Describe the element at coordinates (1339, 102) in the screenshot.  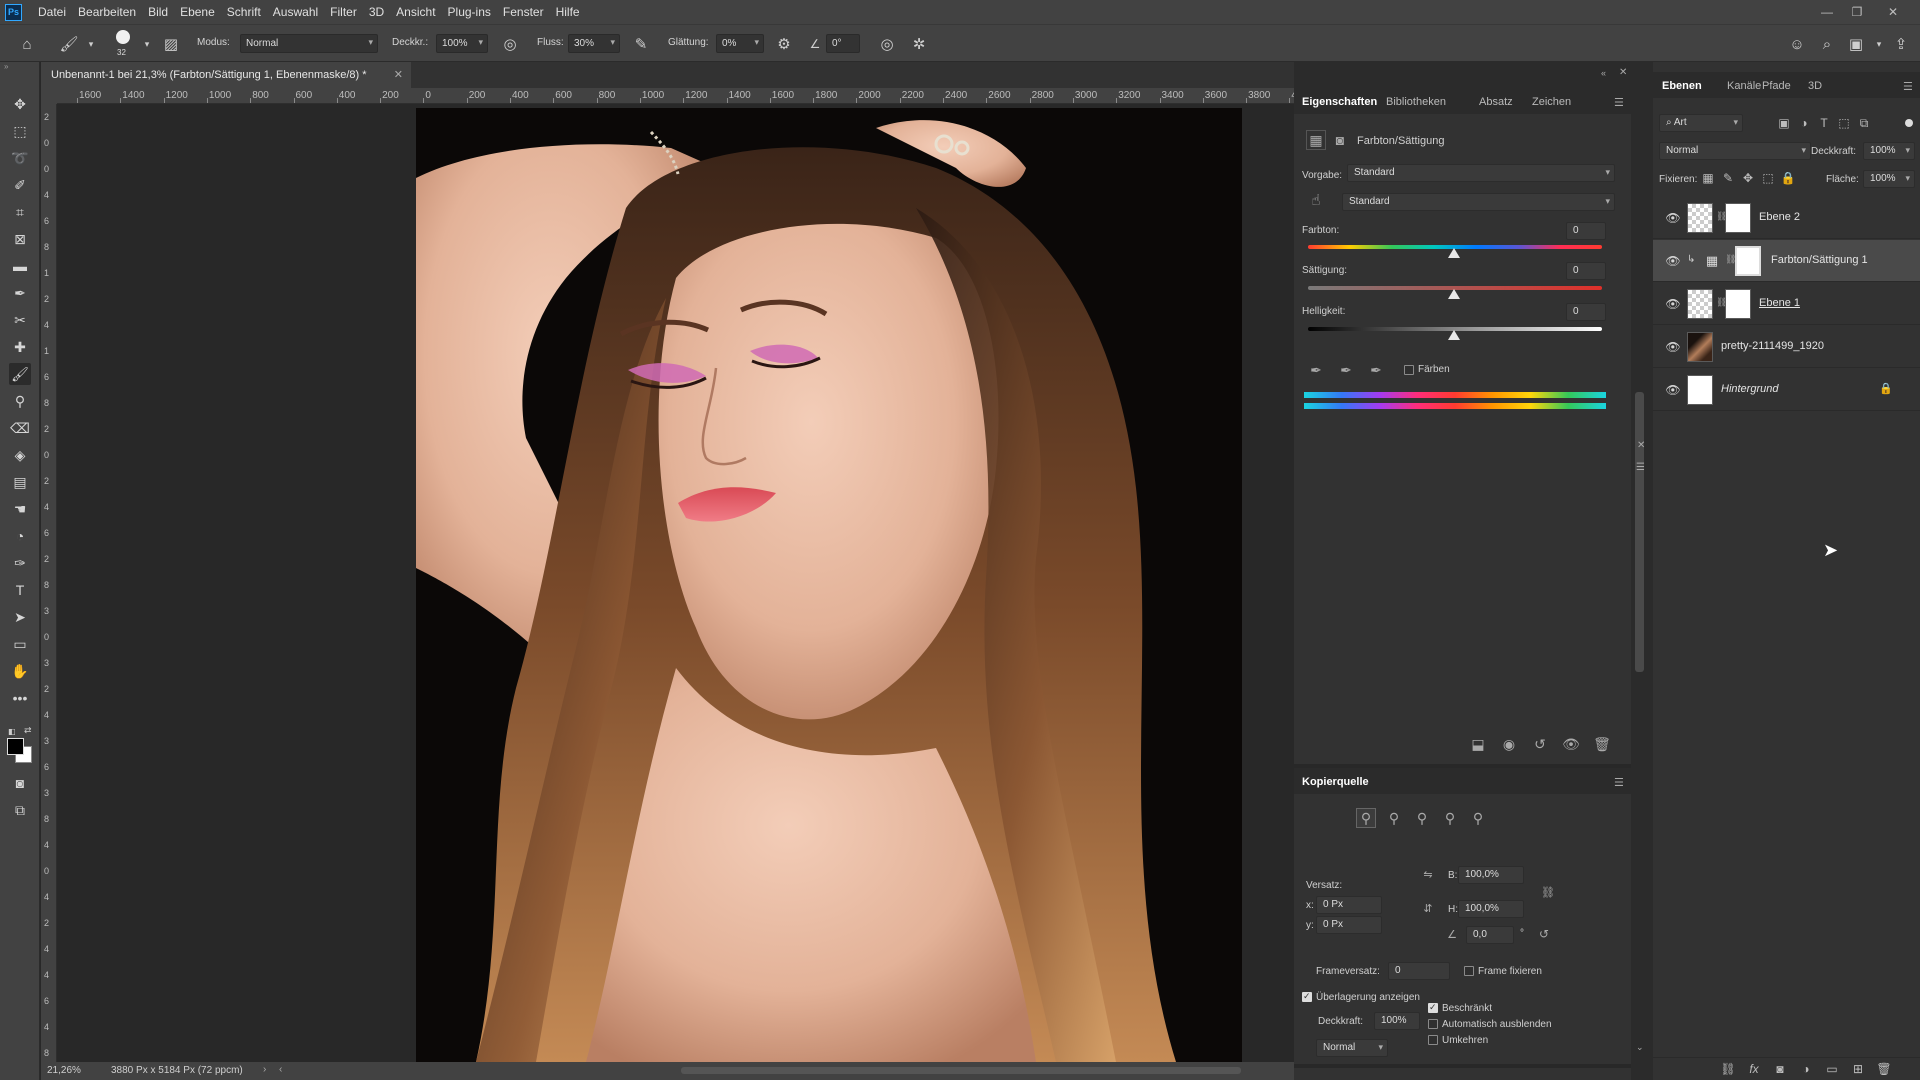
I see `tab-eigenschaften: Eigenschaften` at that location.